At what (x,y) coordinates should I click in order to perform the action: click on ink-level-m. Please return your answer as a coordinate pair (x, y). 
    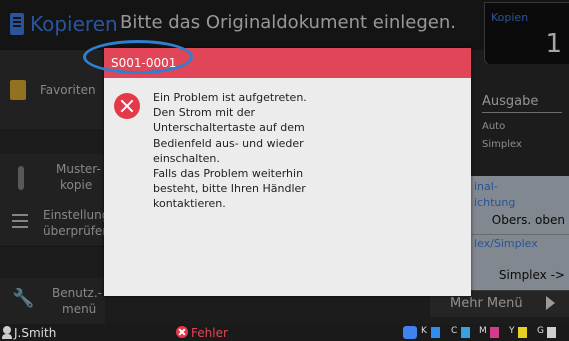
    Looking at the image, I should click on (494, 332).